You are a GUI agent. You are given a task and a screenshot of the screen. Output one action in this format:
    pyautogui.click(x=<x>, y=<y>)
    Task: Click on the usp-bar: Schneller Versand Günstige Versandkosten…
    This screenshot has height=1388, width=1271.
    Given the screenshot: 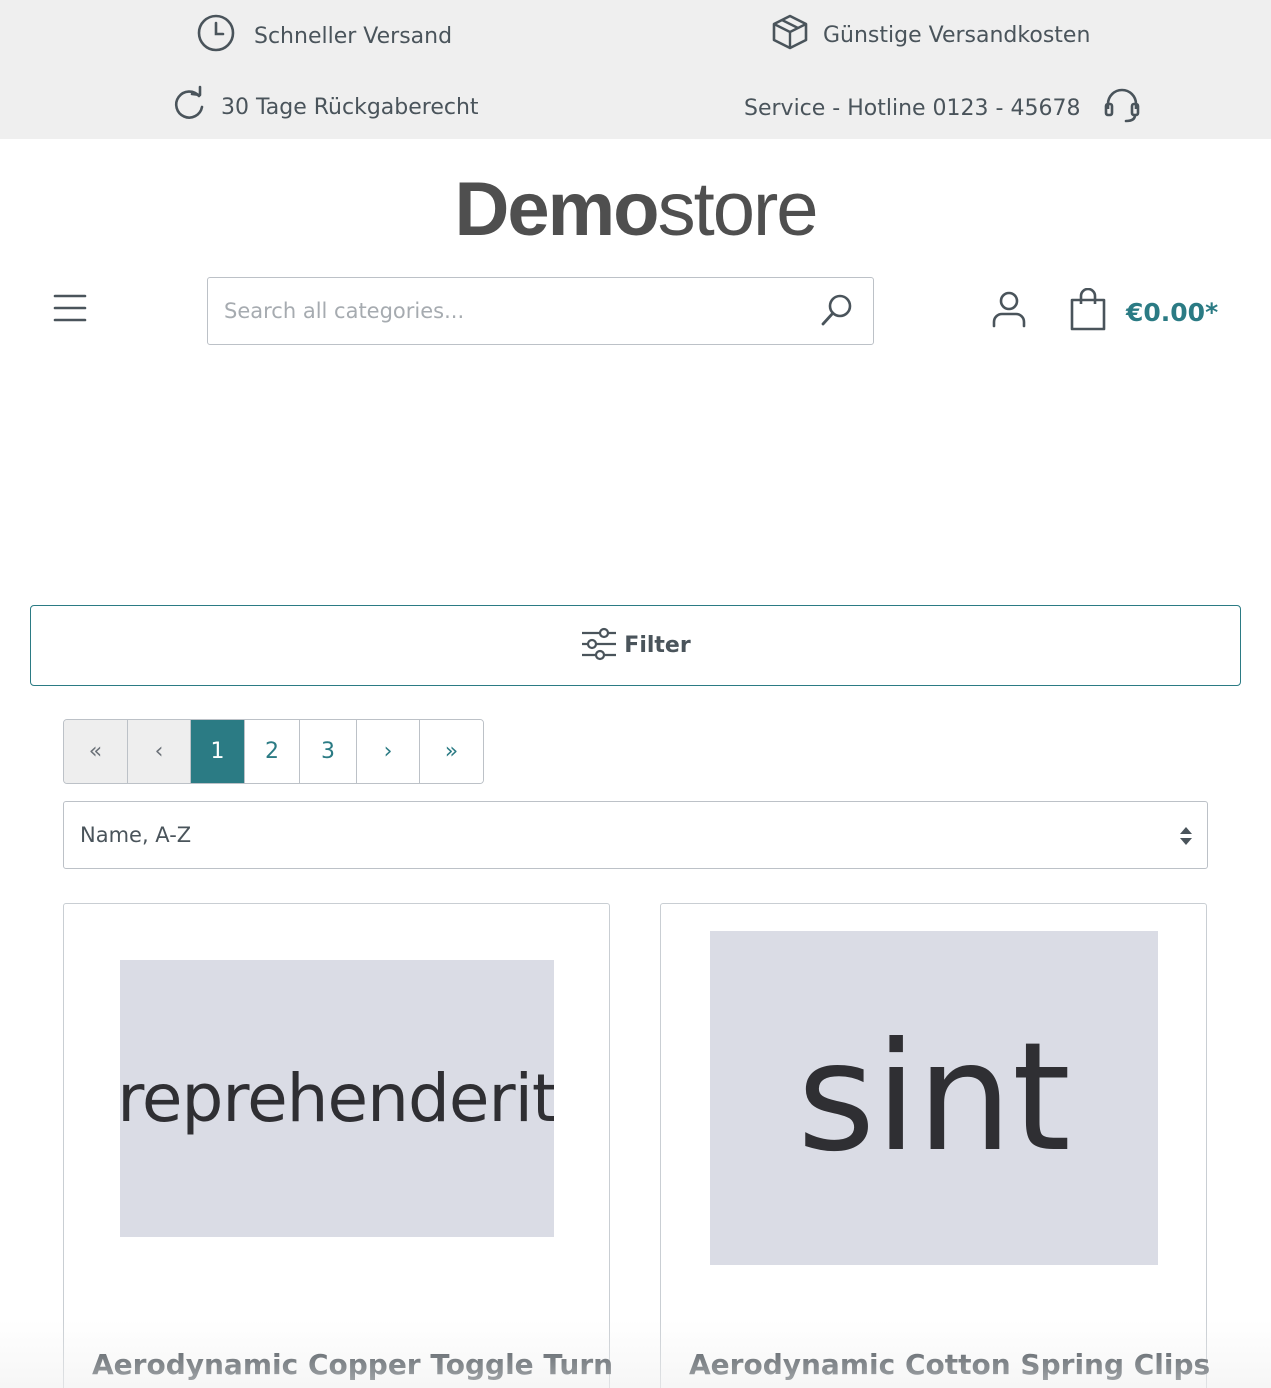 What is the action you would take?
    pyautogui.click(x=635, y=69)
    